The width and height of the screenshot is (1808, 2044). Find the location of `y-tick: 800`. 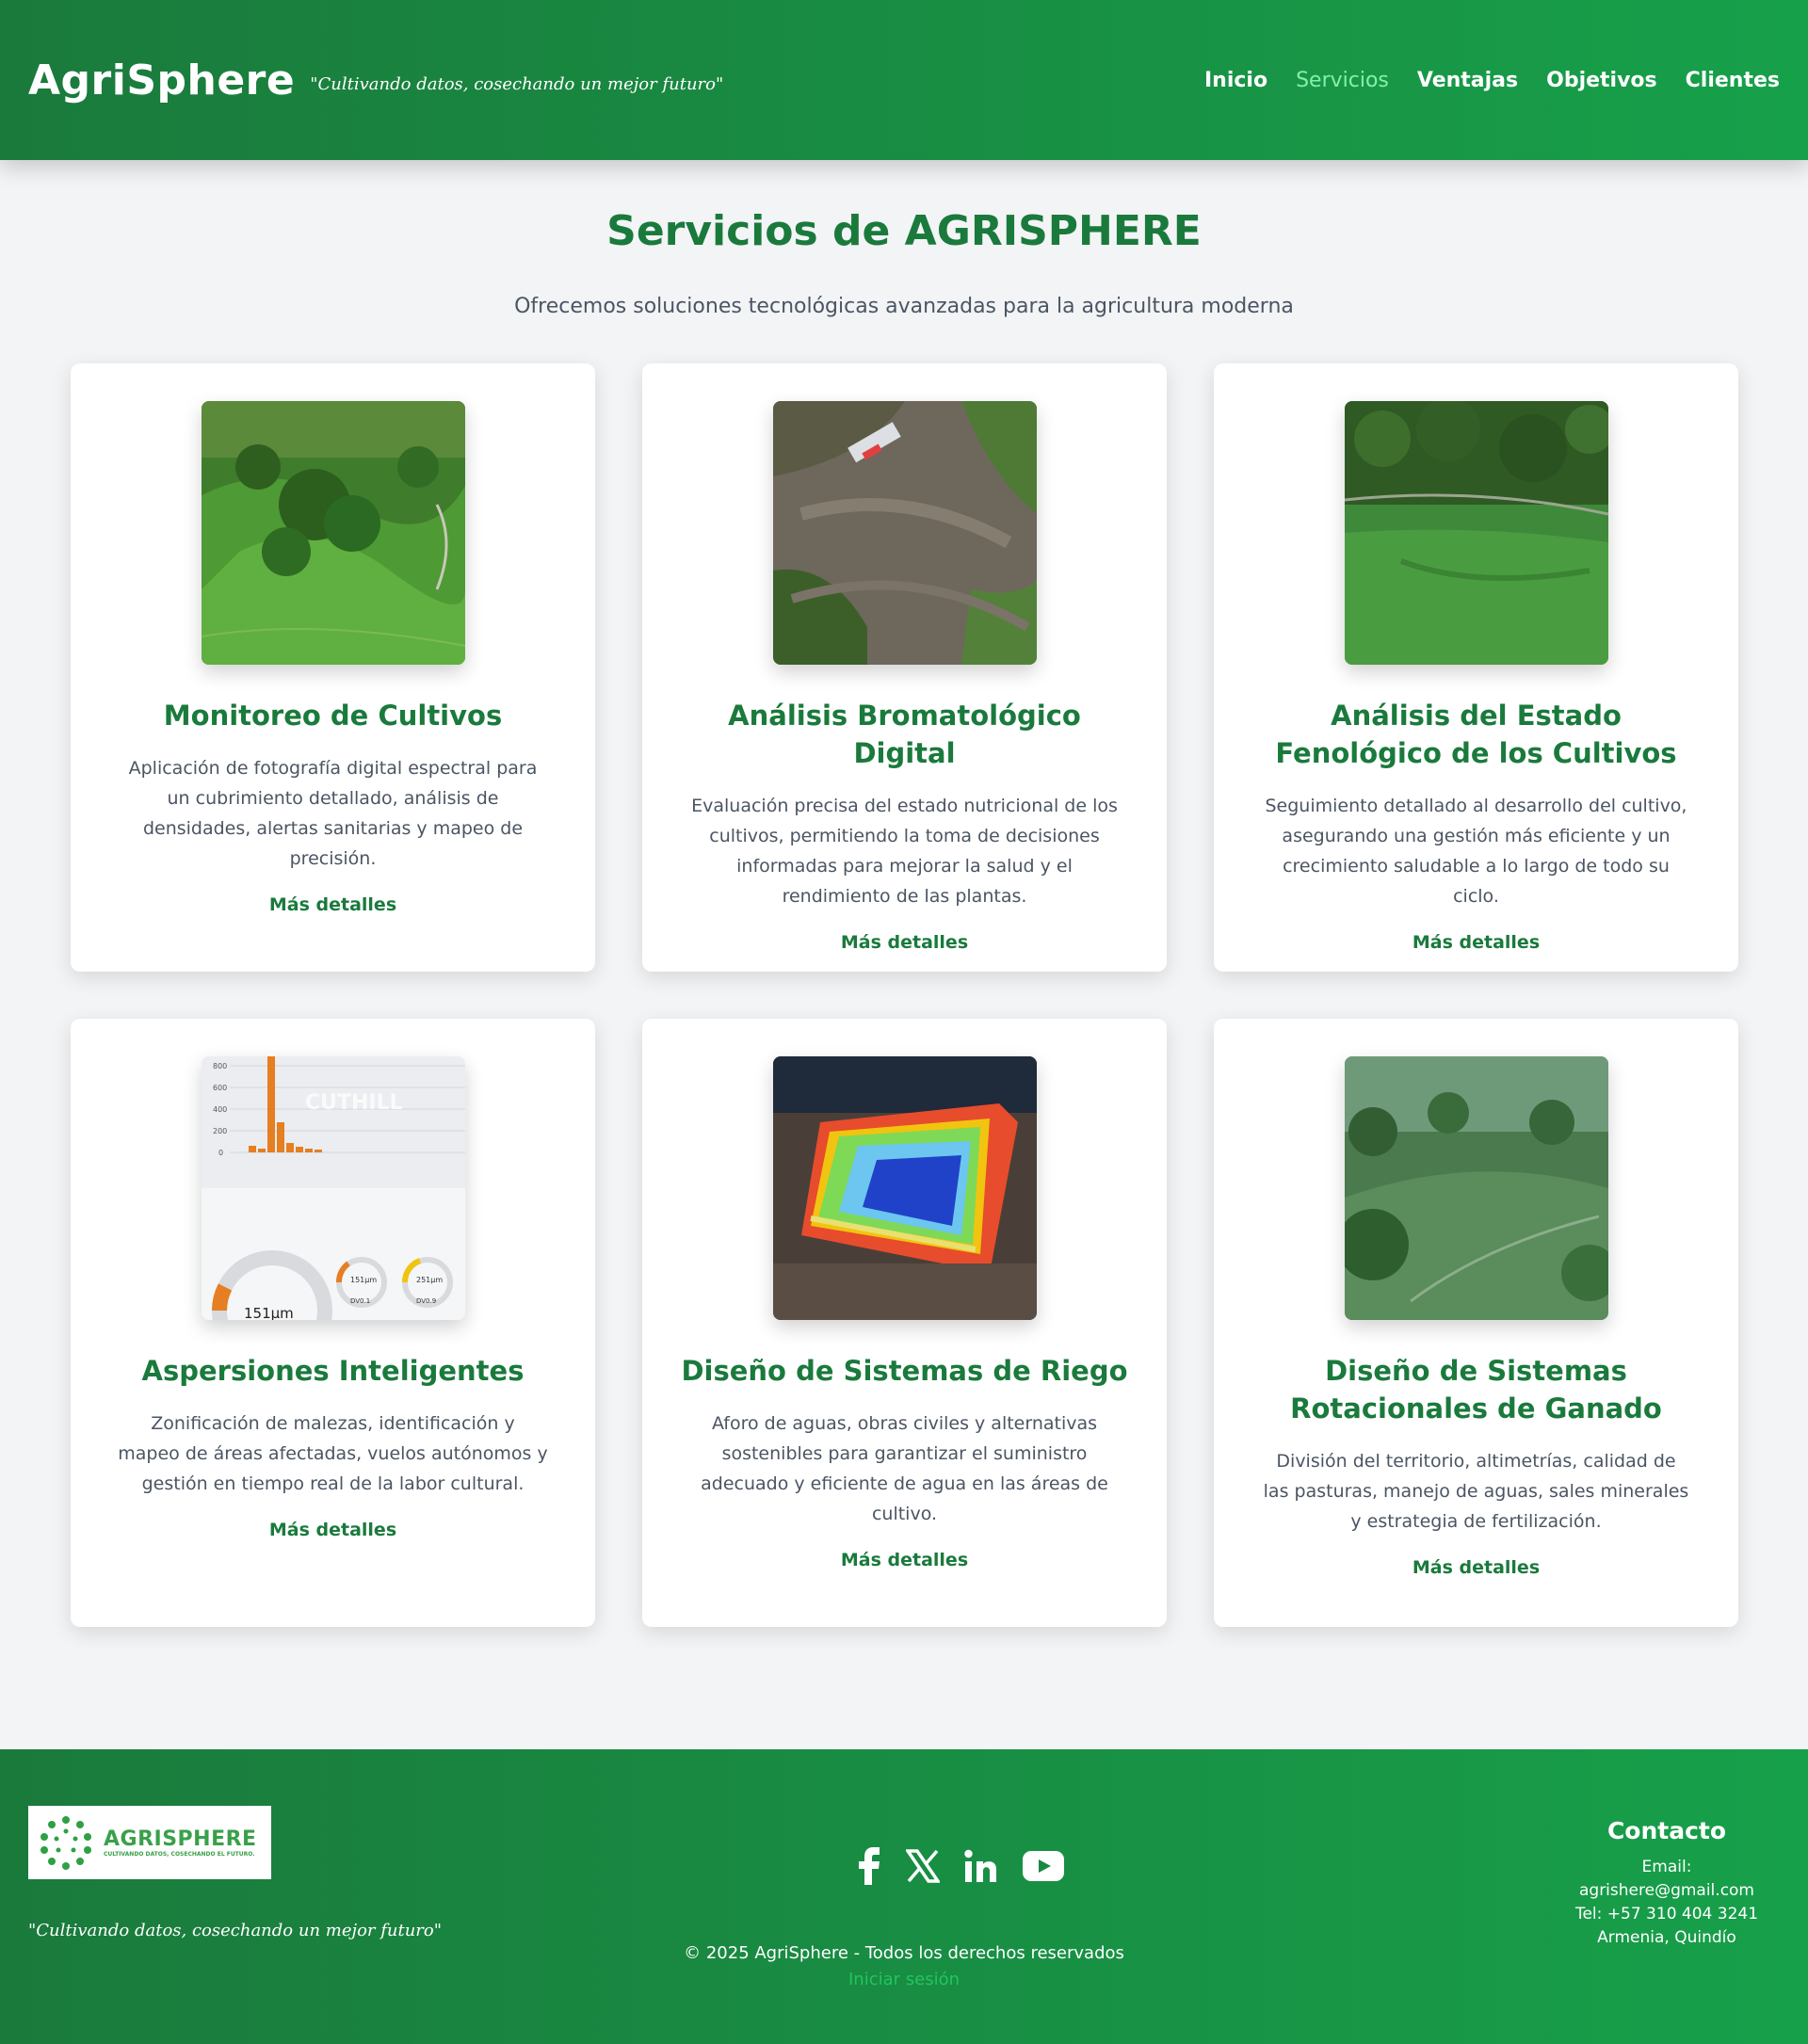

y-tick: 800 is located at coordinates (220, 1066).